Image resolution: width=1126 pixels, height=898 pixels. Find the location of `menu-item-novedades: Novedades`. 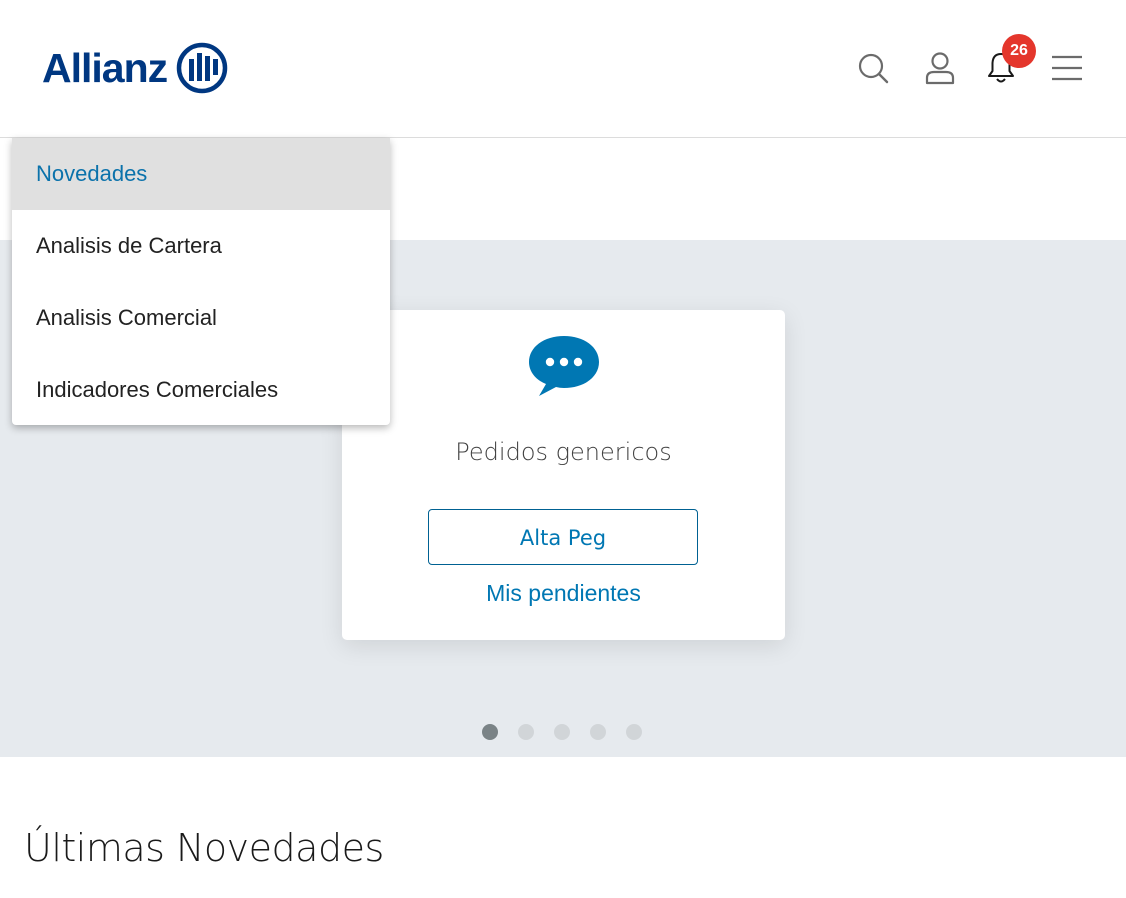

menu-item-novedades: Novedades is located at coordinates (201, 174).